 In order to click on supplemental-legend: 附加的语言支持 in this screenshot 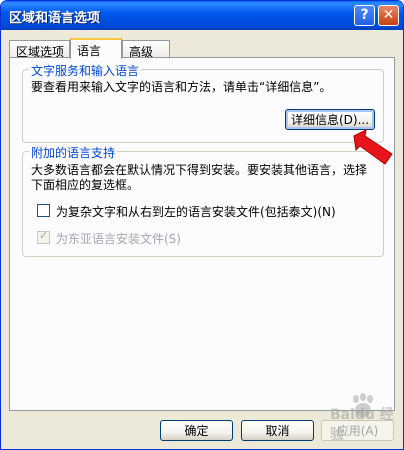, I will do `click(73, 152)`.